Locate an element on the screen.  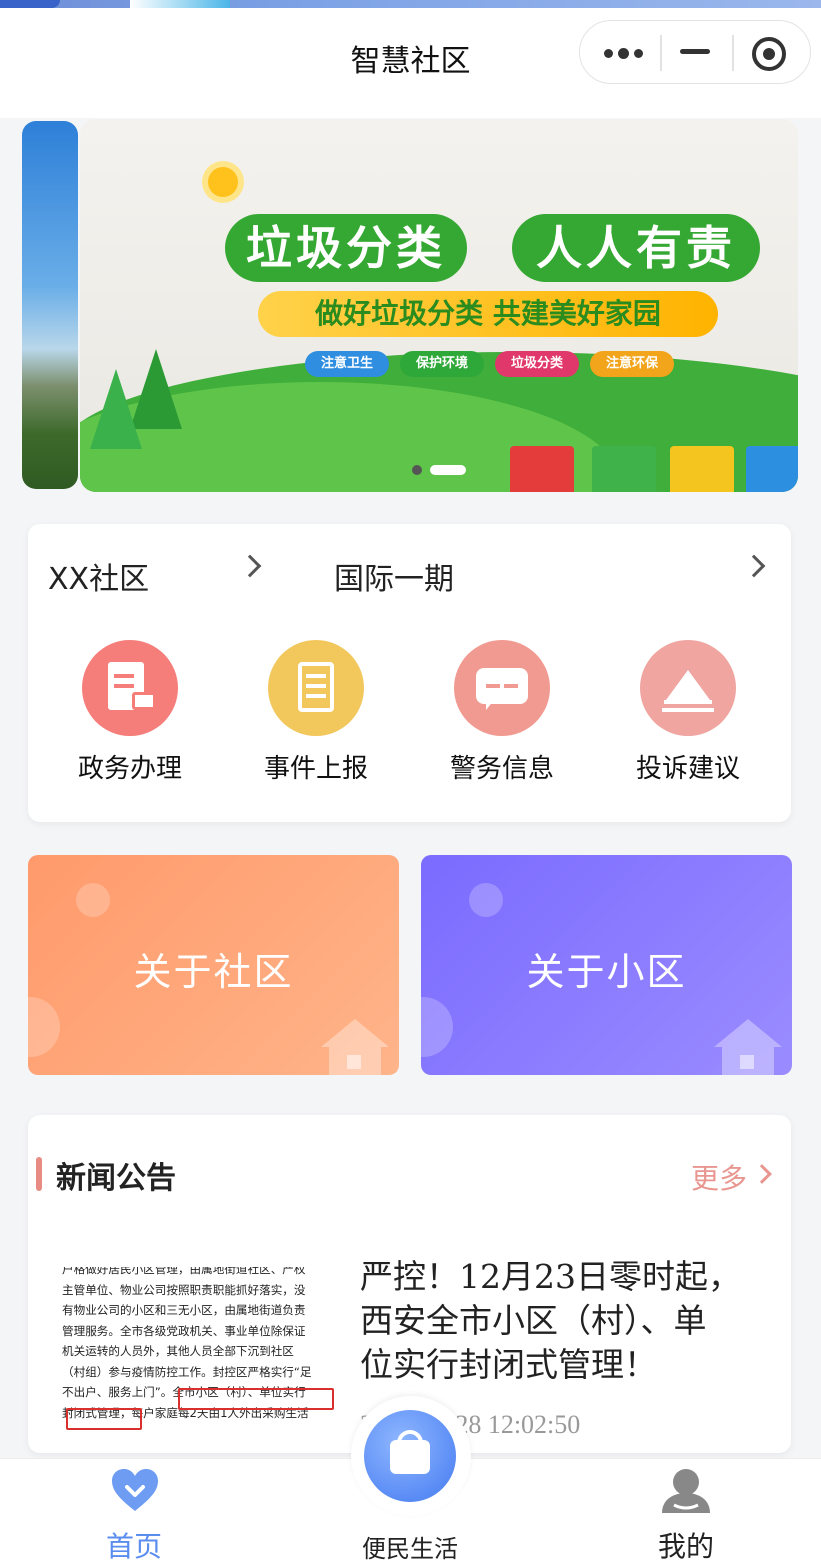
more-link: 更多 is located at coordinates (719, 1177).